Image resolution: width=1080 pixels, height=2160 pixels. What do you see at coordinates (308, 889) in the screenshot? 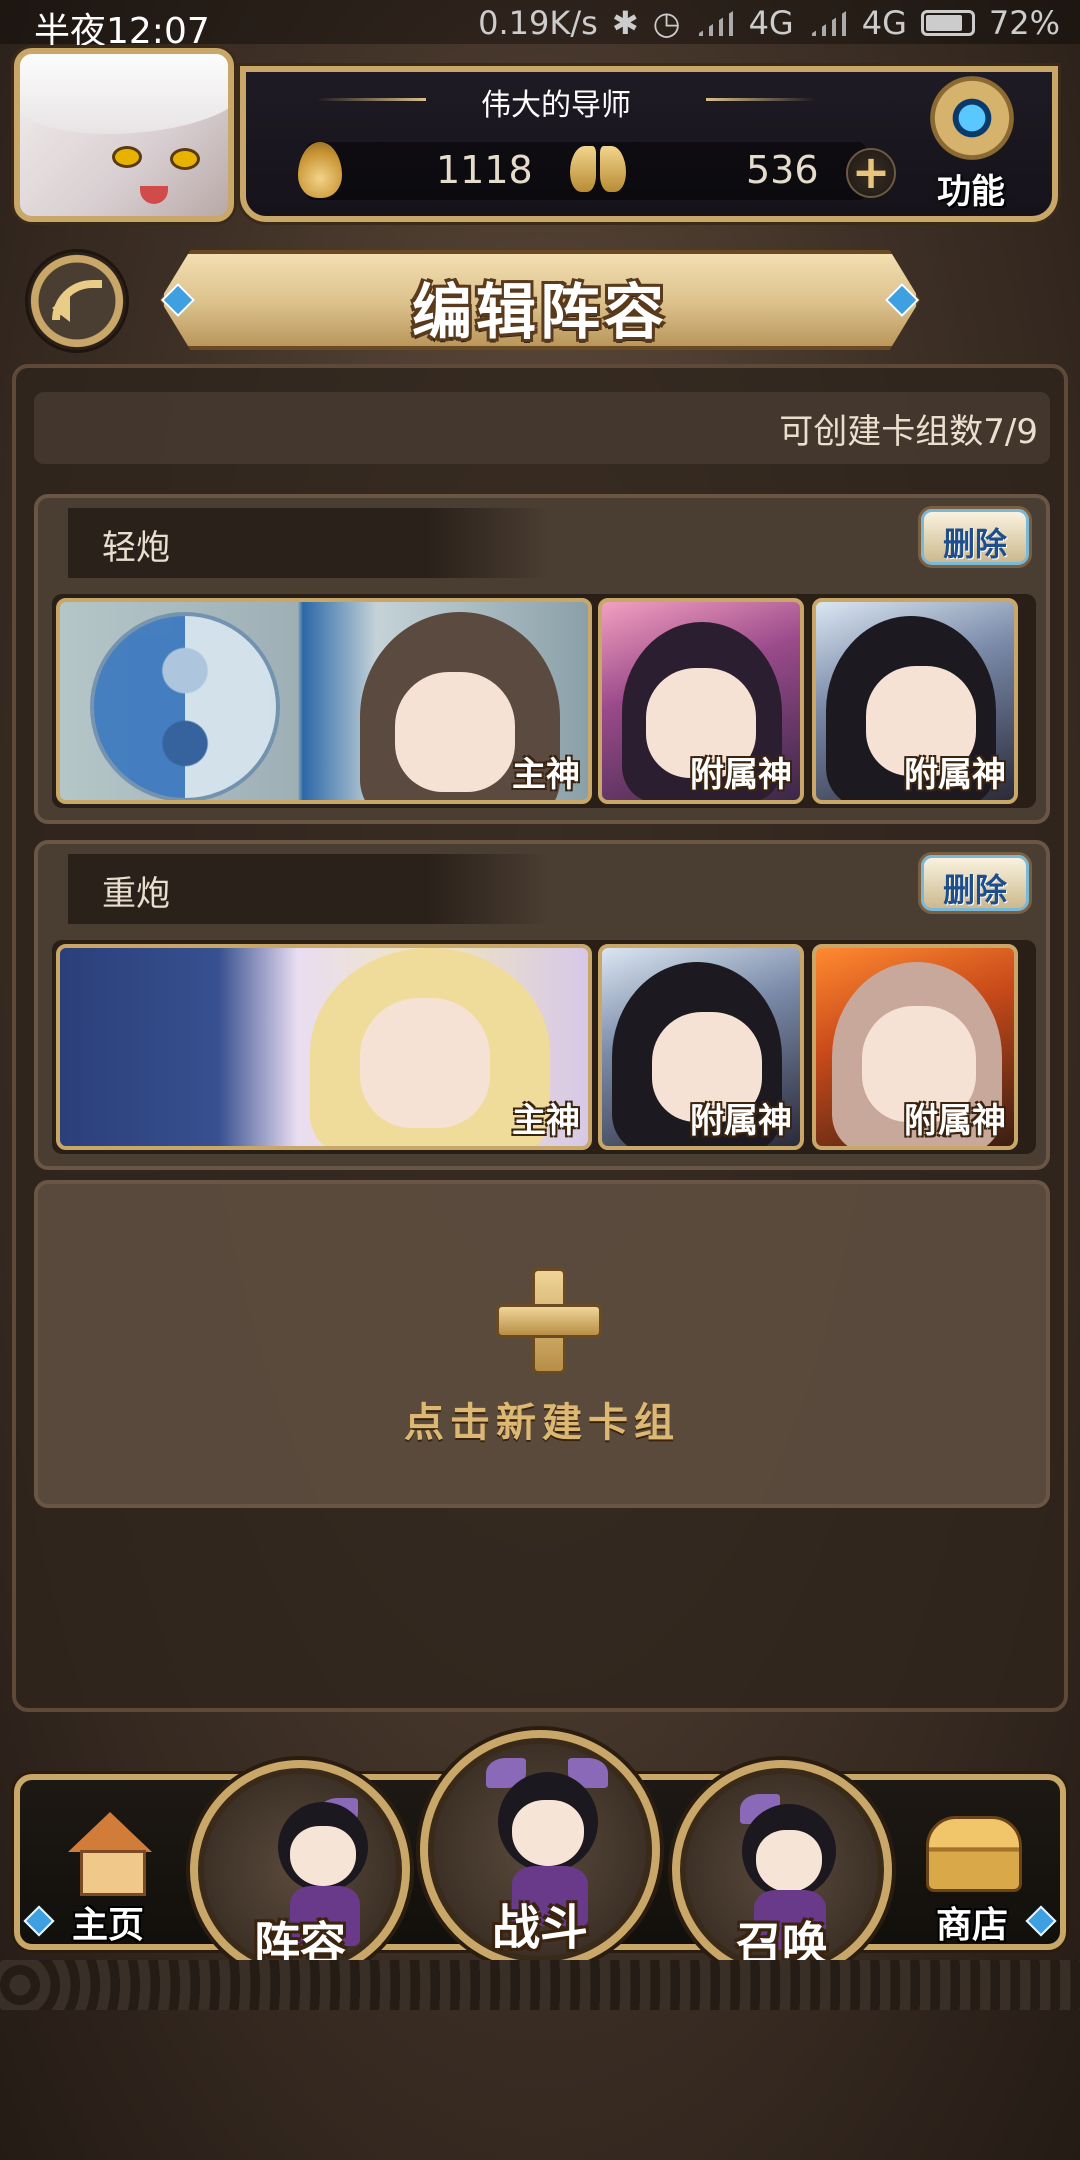
I see `deck-name-tab: 重炮` at bounding box center [308, 889].